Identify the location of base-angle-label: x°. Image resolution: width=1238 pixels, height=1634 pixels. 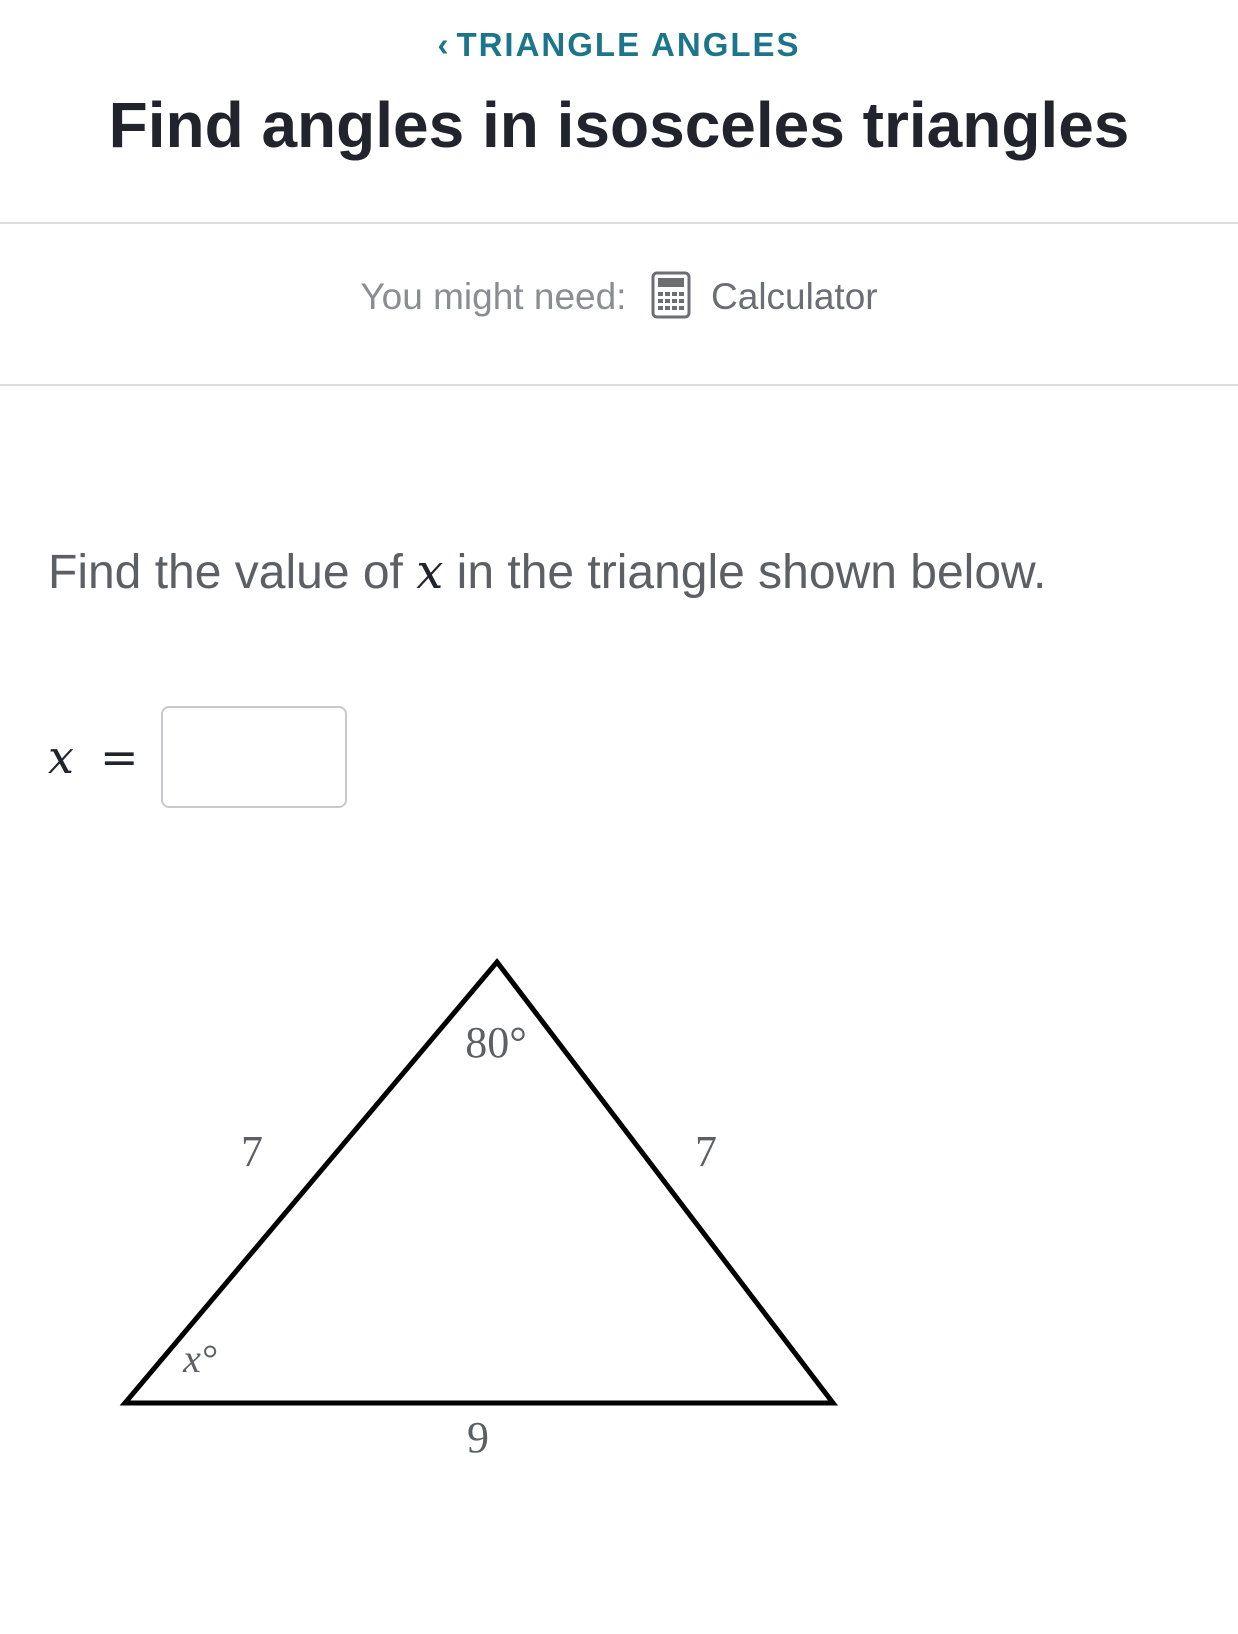
(199, 1358).